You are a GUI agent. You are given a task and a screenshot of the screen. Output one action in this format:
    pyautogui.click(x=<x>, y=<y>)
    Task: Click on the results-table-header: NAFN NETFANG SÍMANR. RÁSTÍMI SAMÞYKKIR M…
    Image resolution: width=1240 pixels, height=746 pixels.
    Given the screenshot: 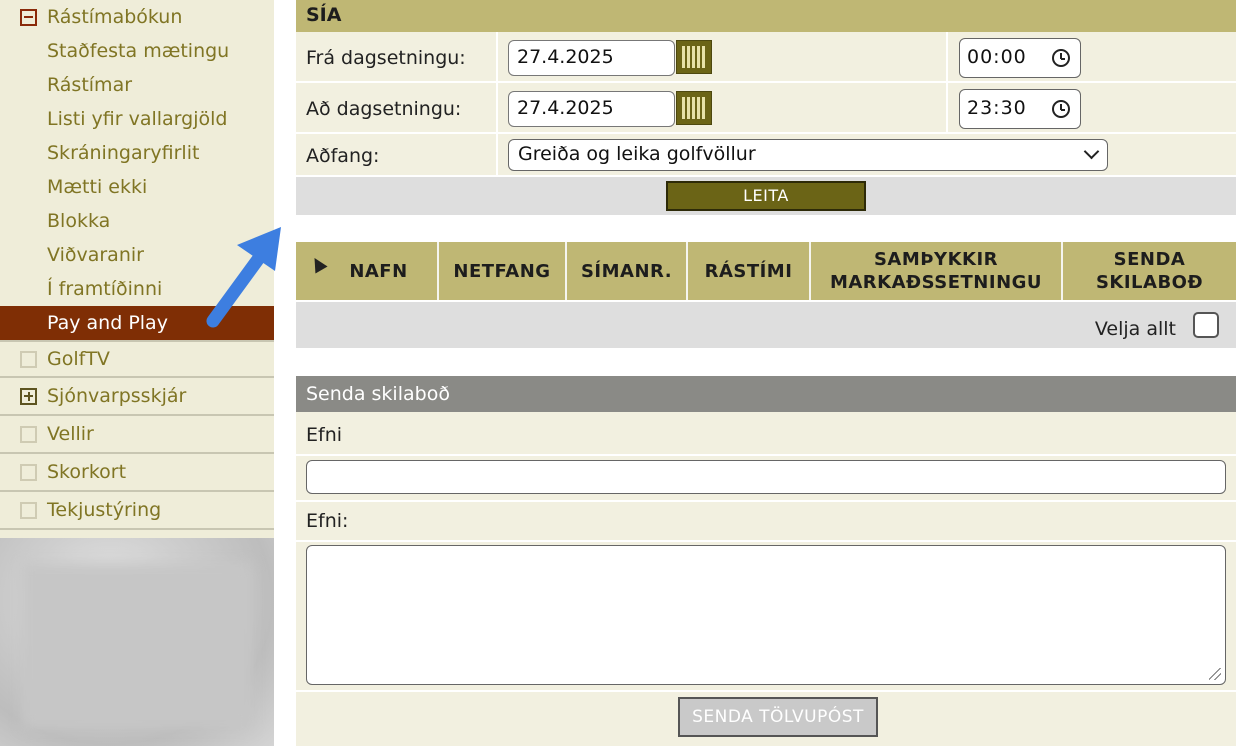 What is the action you would take?
    pyautogui.click(x=766, y=271)
    